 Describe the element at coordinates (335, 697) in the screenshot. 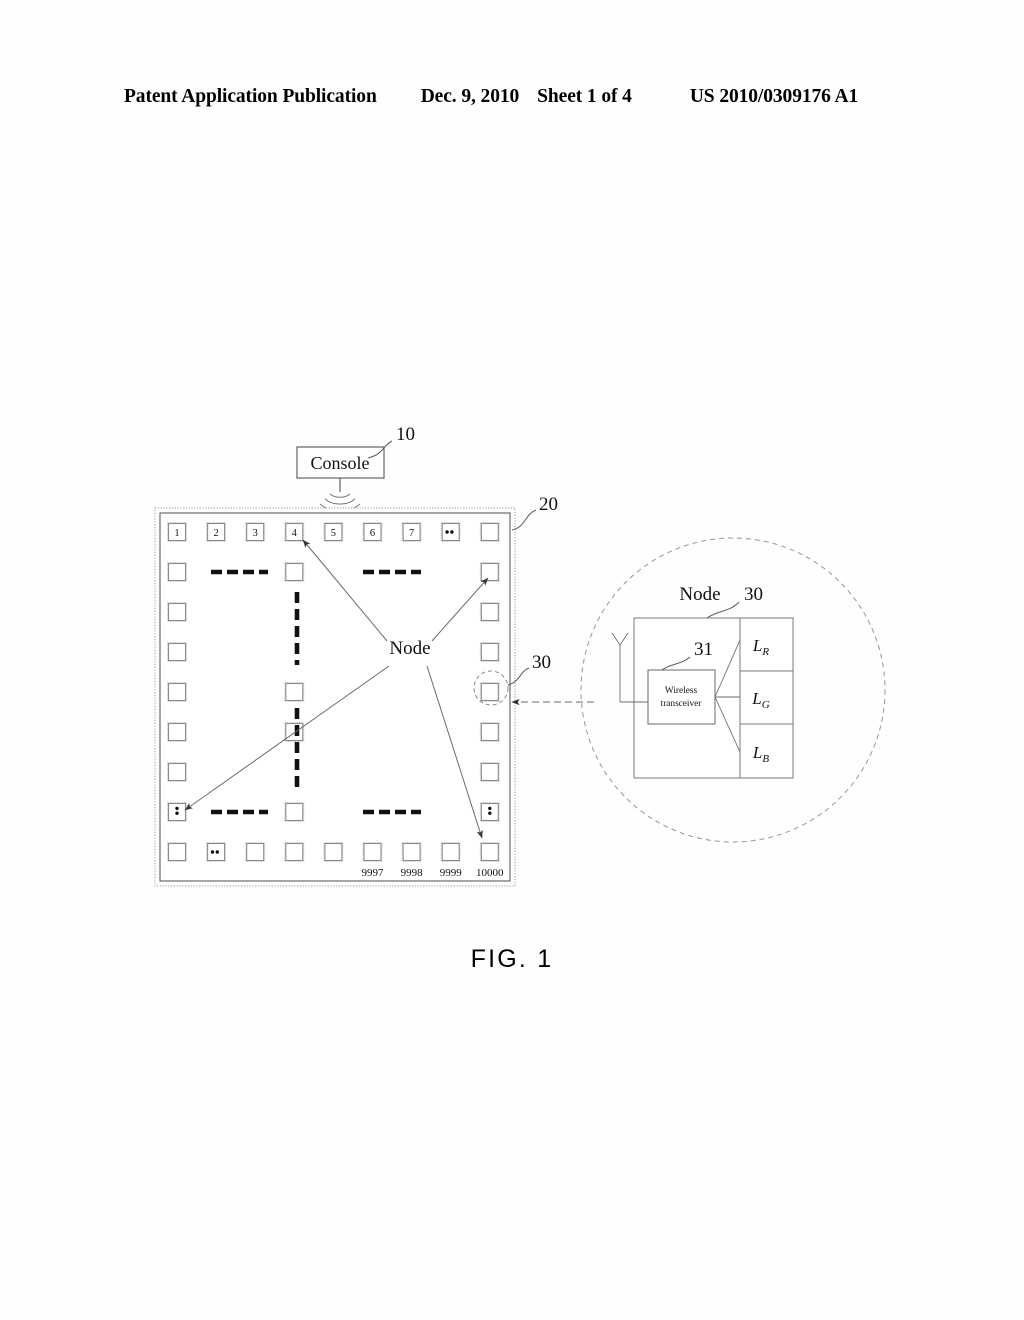

I see `panel-outer-frame` at that location.